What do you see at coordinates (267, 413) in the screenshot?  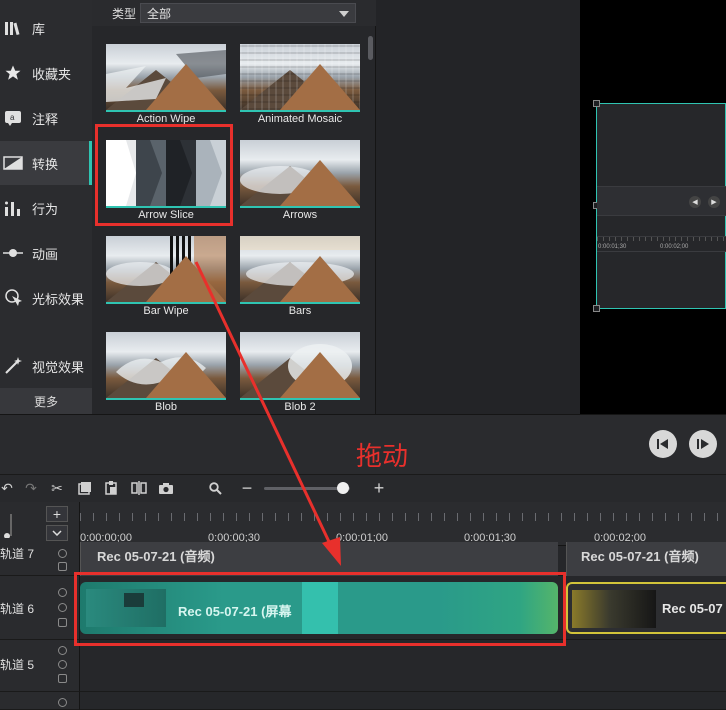 I see `drag-arrow` at bounding box center [267, 413].